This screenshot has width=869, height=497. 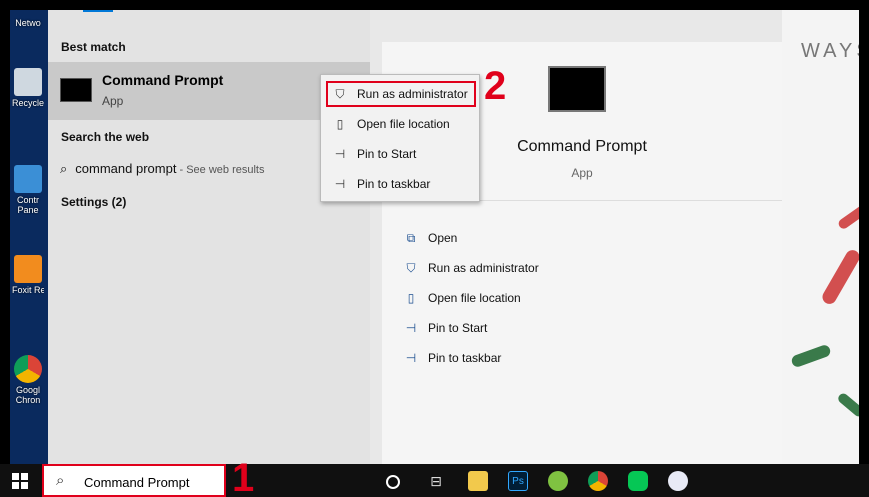 What do you see at coordinates (393, 482) in the screenshot?
I see `cortana-icon` at bounding box center [393, 482].